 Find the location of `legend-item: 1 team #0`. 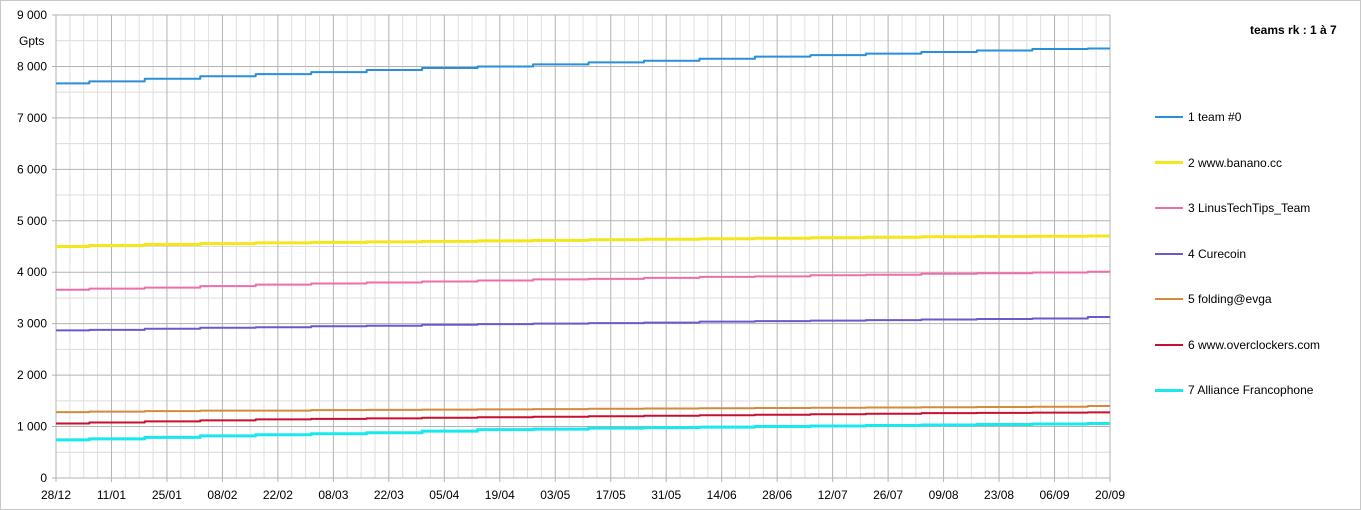

legend-item: 1 team #0 is located at coordinates (1198, 117).